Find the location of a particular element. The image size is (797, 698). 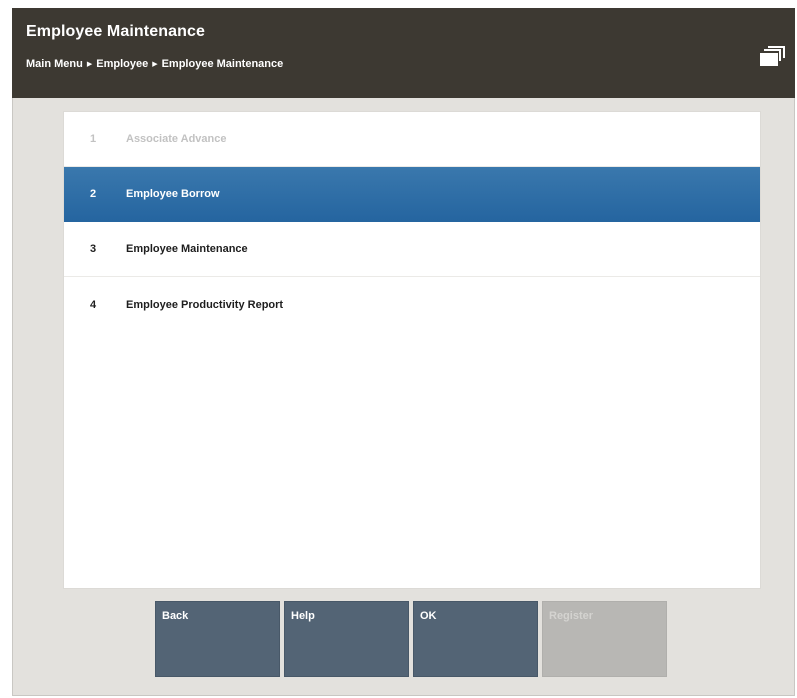

menu-item-number: 2 is located at coordinates (93, 194).